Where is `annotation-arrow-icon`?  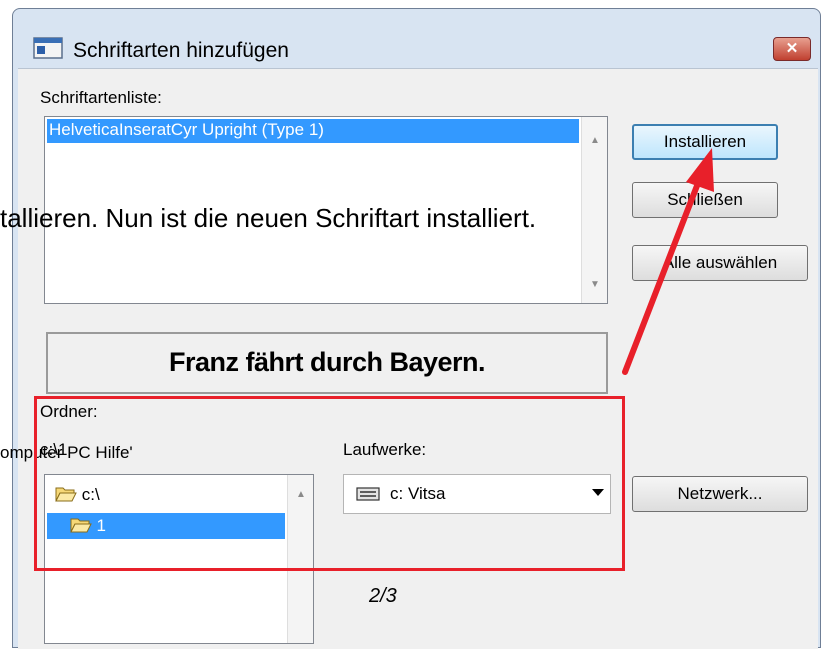 annotation-arrow-icon is located at coordinates (668, 261).